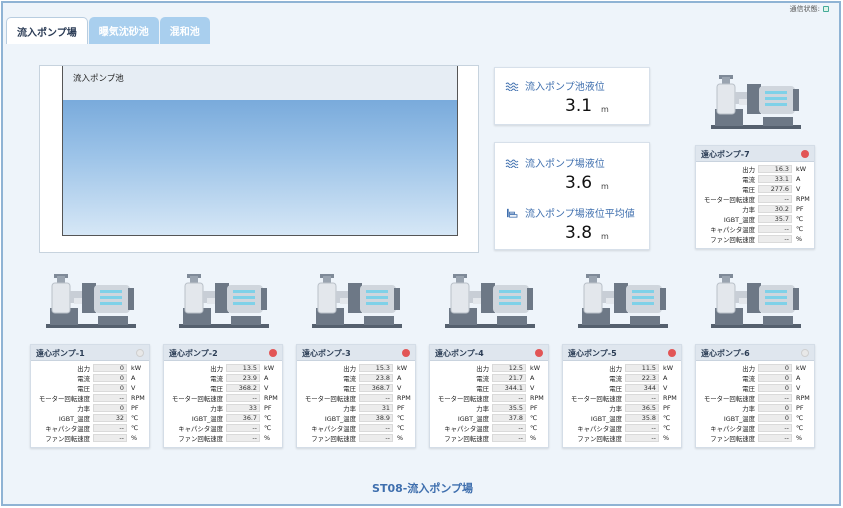 The width and height of the screenshot is (843, 508). What do you see at coordinates (110, 418) in the screenshot?
I see `reading-value: 32` at bounding box center [110, 418].